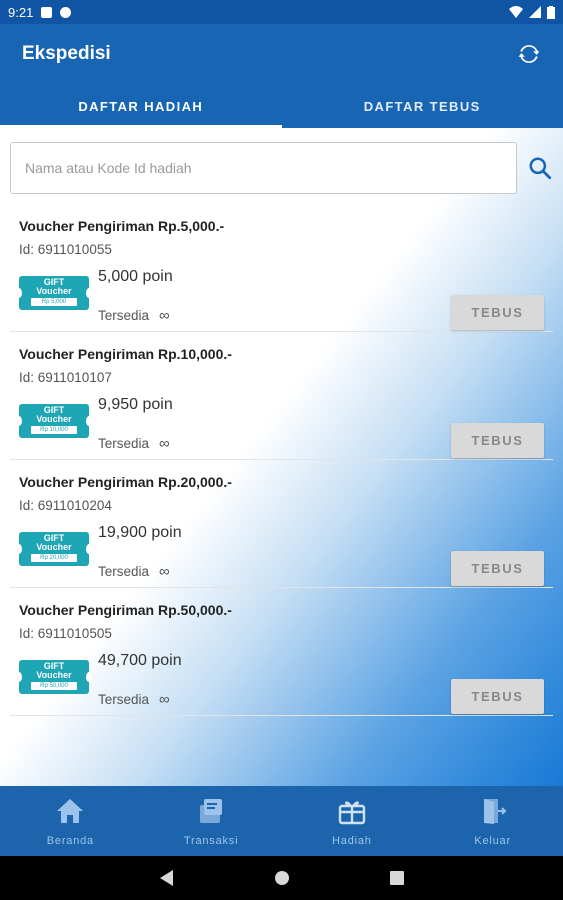 The height and width of the screenshot is (900, 563). Describe the element at coordinates (551, 12) in the screenshot. I see `battery-icon` at that location.